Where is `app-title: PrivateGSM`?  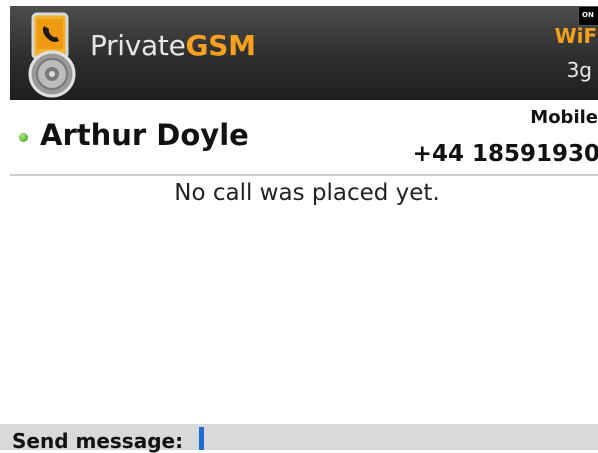
app-title: PrivateGSM is located at coordinates (173, 45).